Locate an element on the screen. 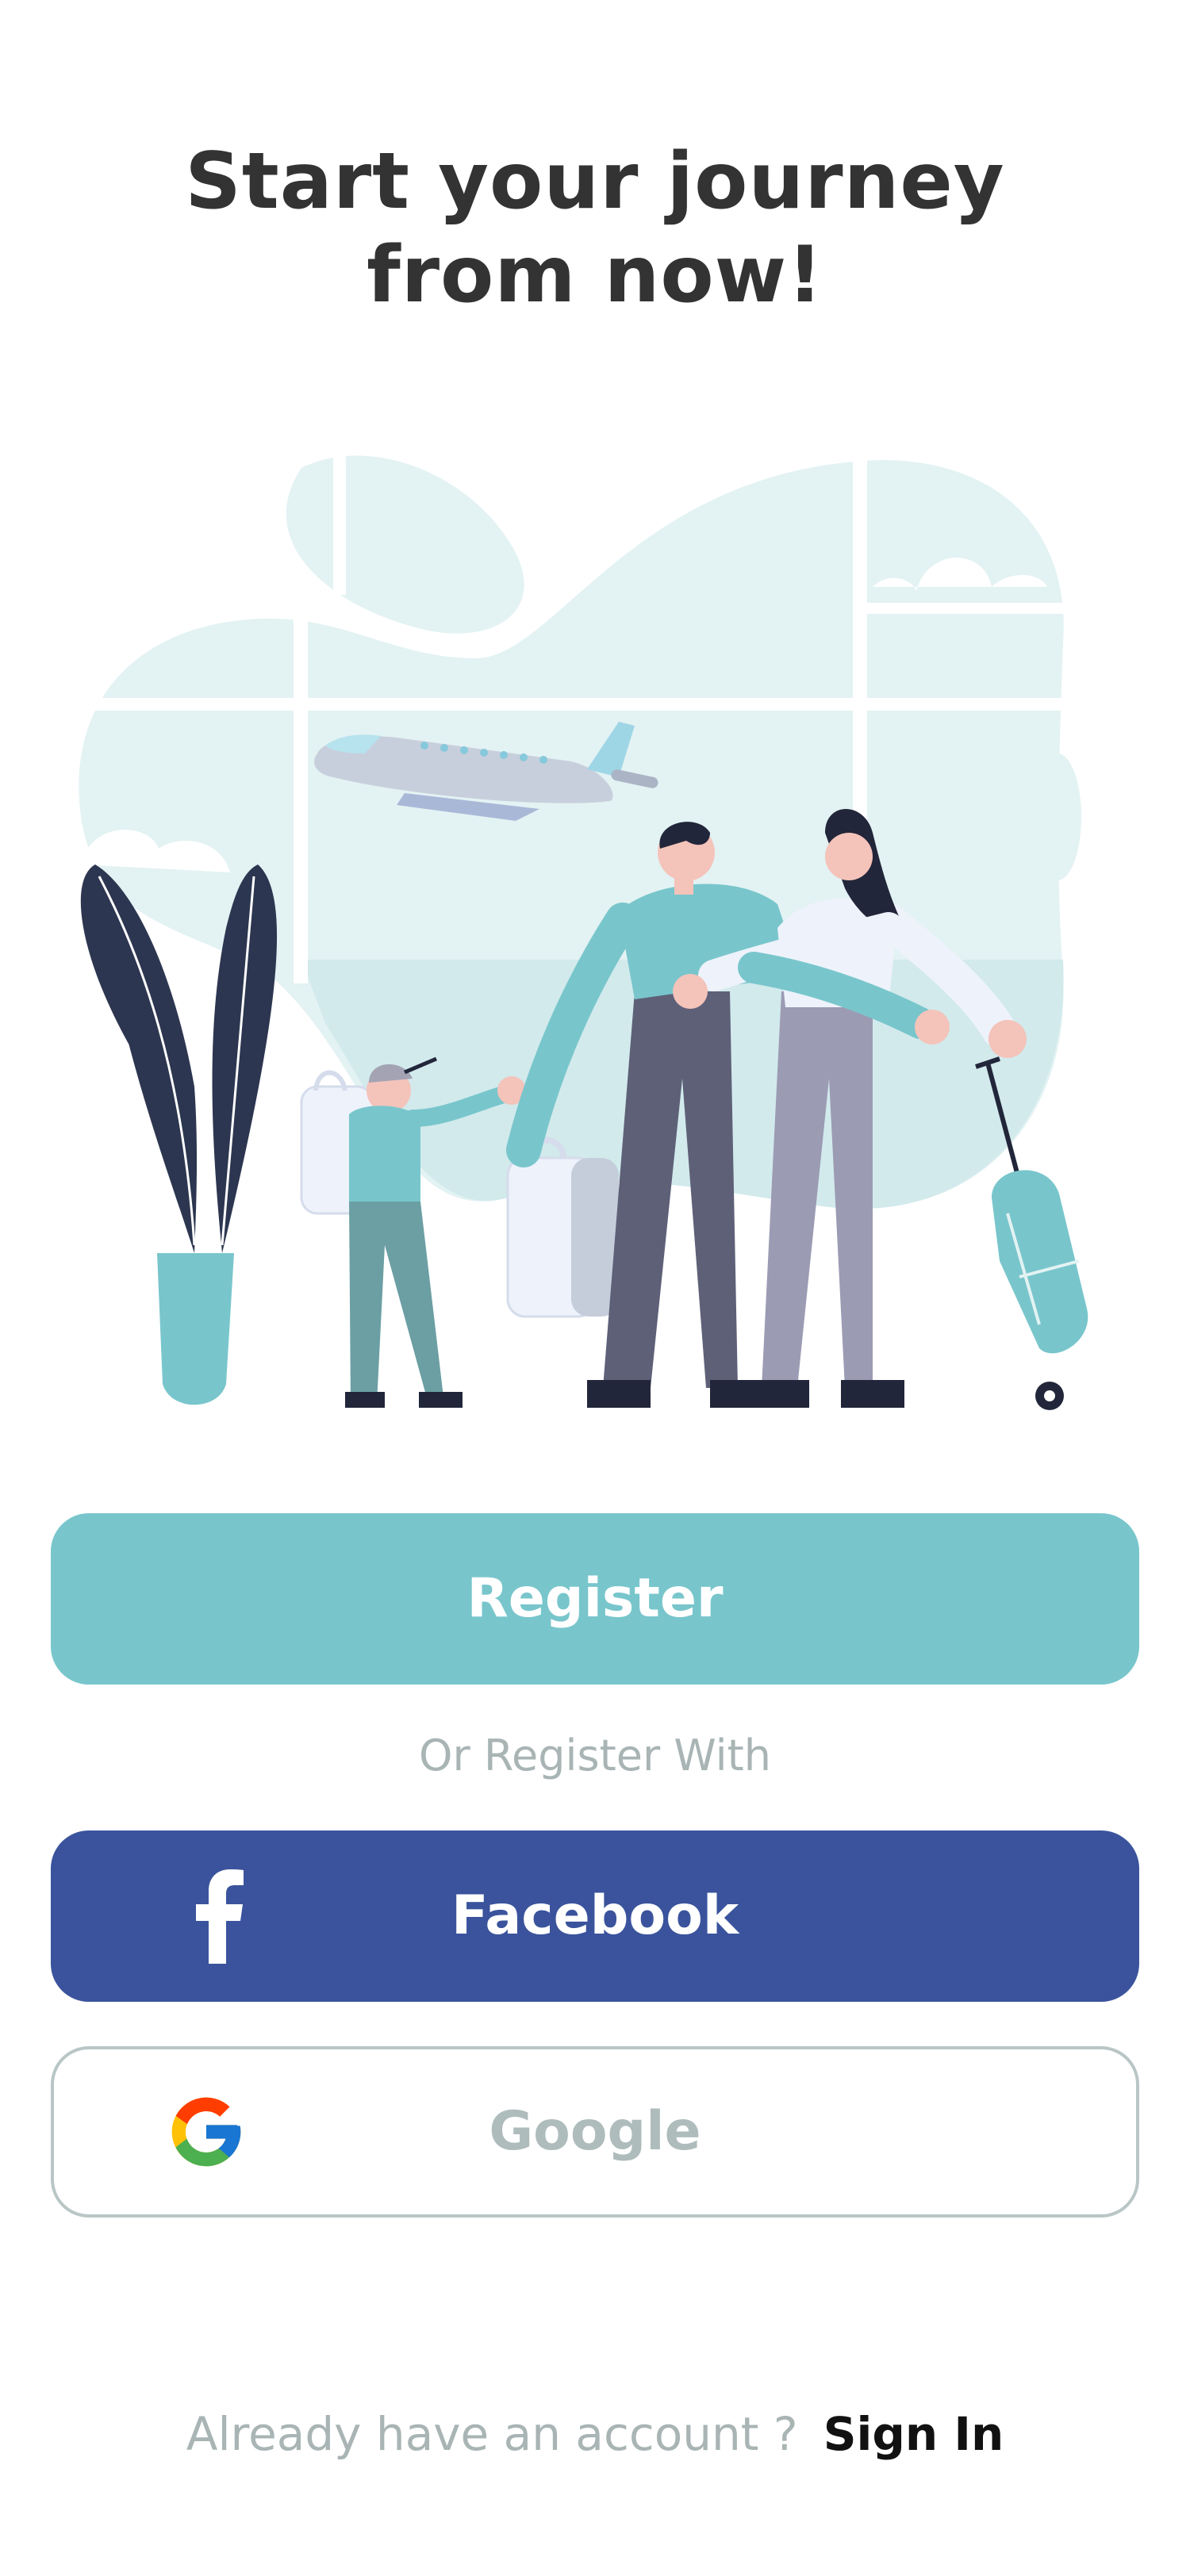 This screenshot has height=2576, width=1190. google-button-label: Google is located at coordinates (595, 2131).